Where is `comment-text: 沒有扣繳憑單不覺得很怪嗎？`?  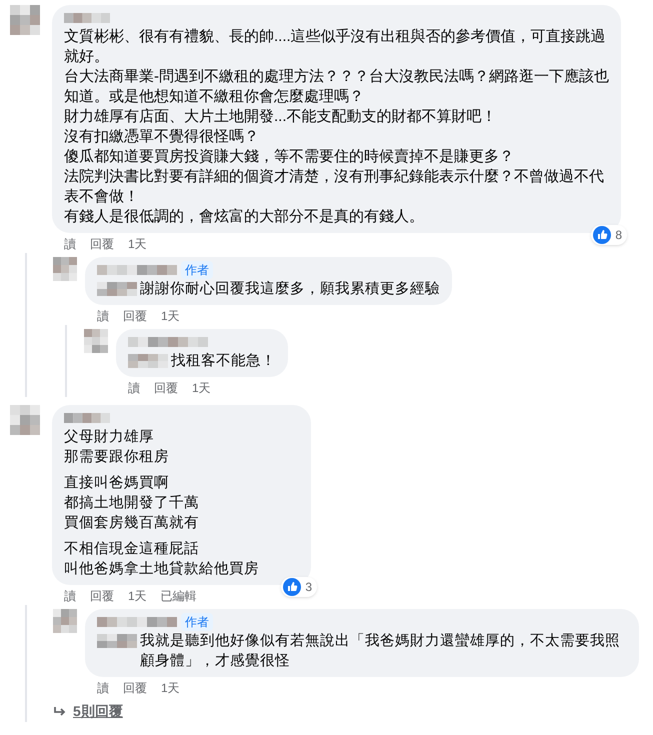
comment-text: 沒有扣繳憑單不覺得很怪嗎？ is located at coordinates (161, 137).